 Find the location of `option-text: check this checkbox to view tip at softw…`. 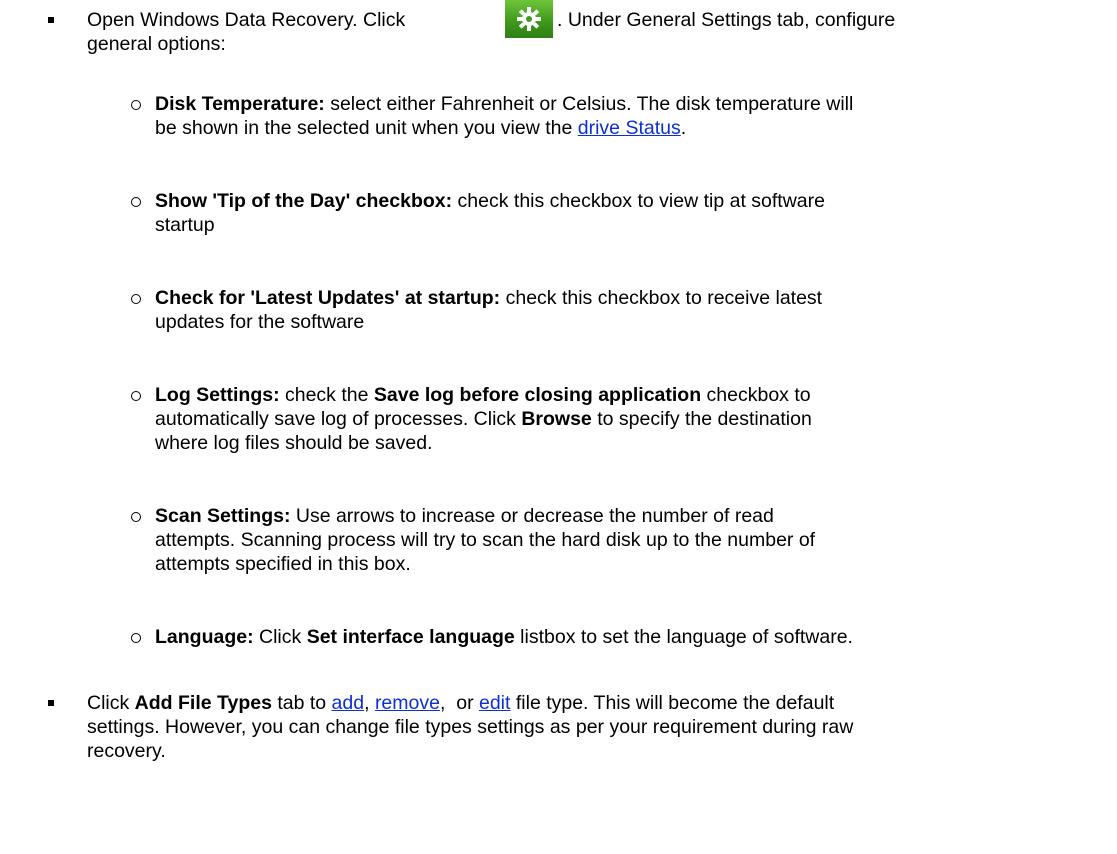

option-text: check this checkbox to view tip at softw… is located at coordinates (638, 201).